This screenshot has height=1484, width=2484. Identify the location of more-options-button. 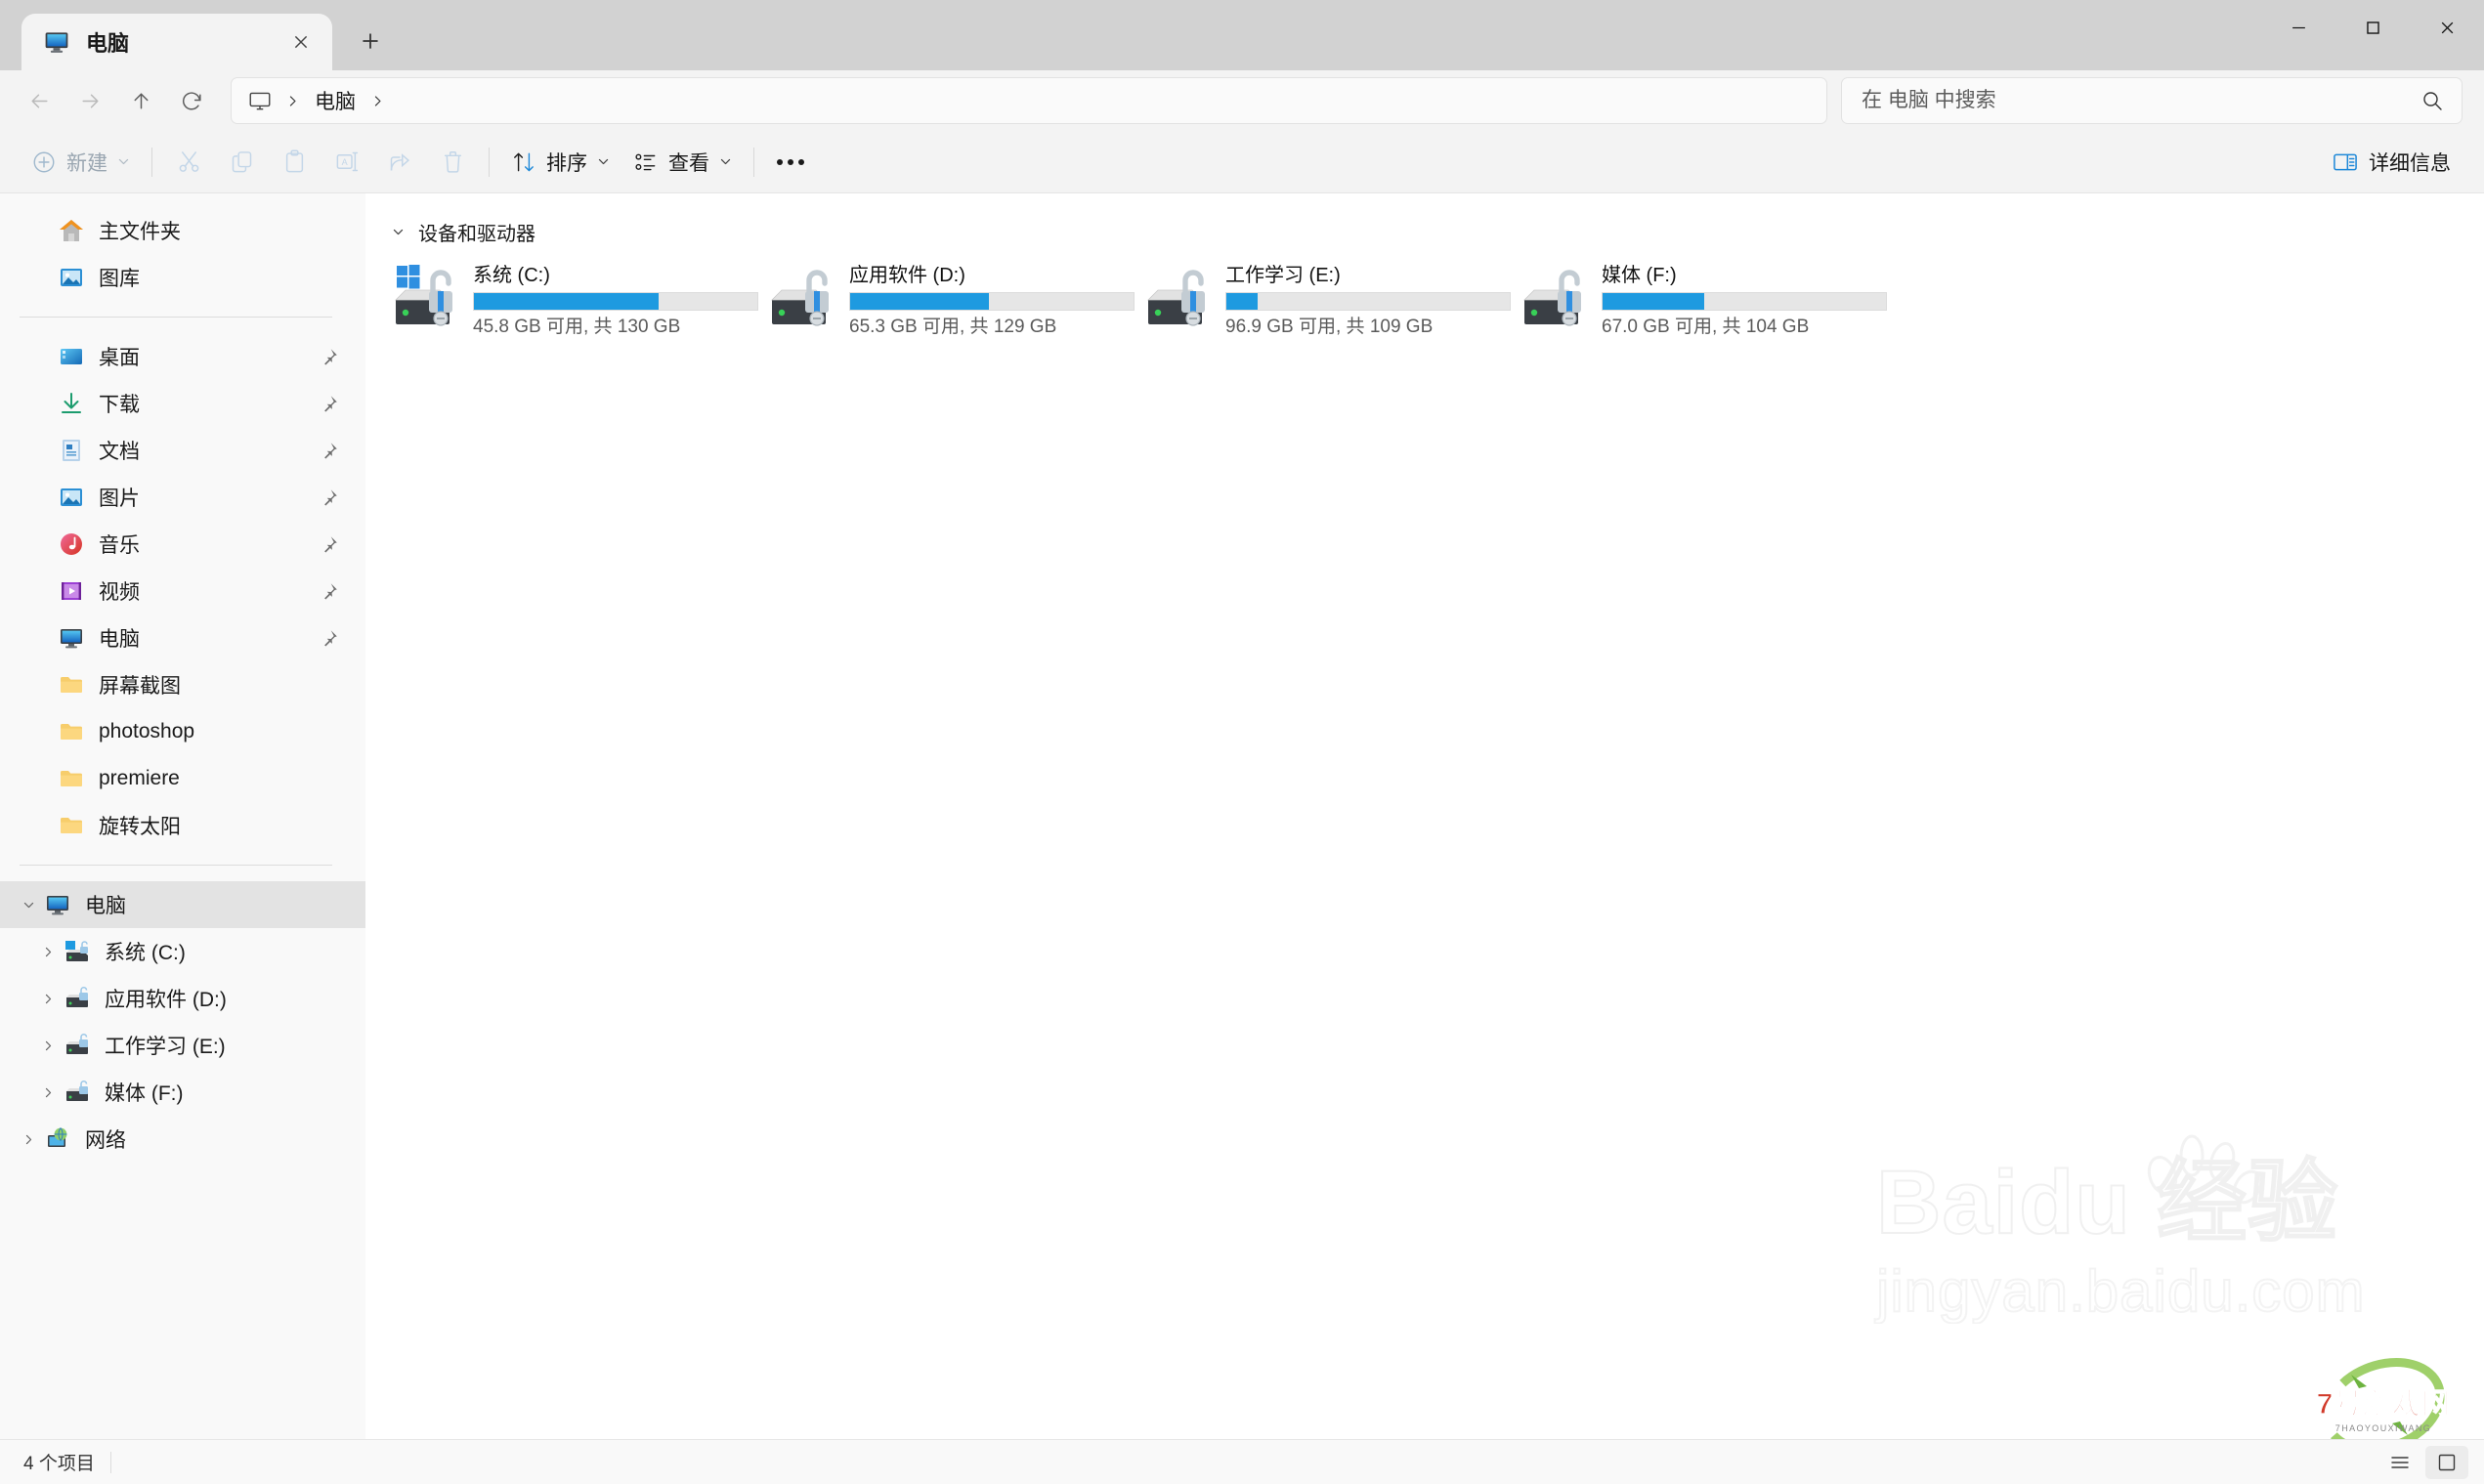
(791, 162).